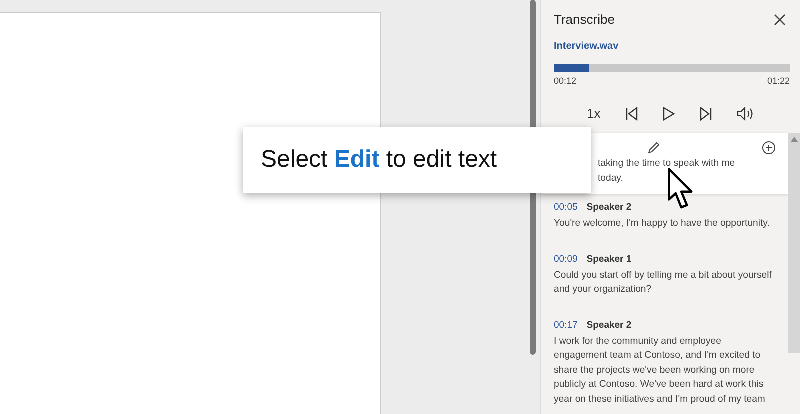 This screenshot has width=800, height=414. What do you see at coordinates (379, 160) in the screenshot?
I see `callout-text: Select Edit to edit text` at bounding box center [379, 160].